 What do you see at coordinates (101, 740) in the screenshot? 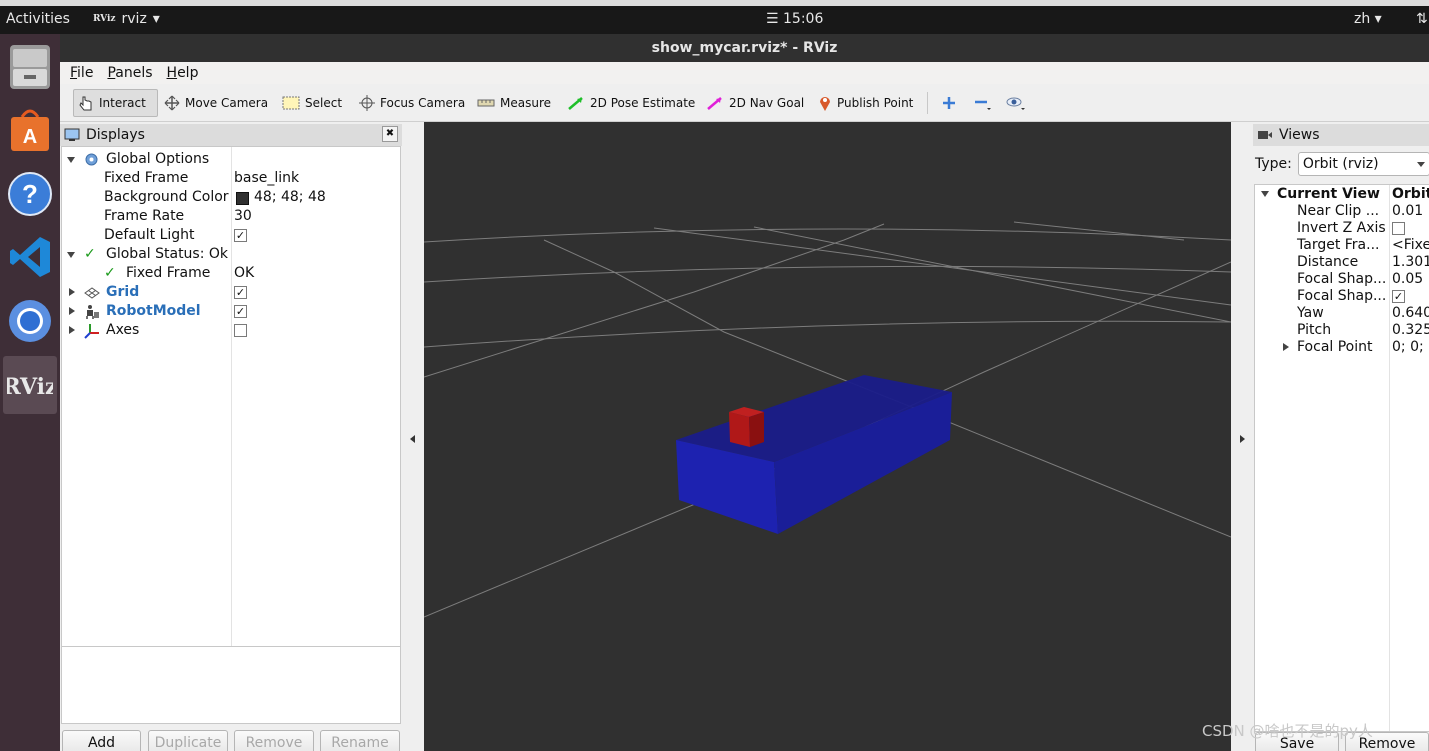
I see `add-display-button: Add` at bounding box center [101, 740].